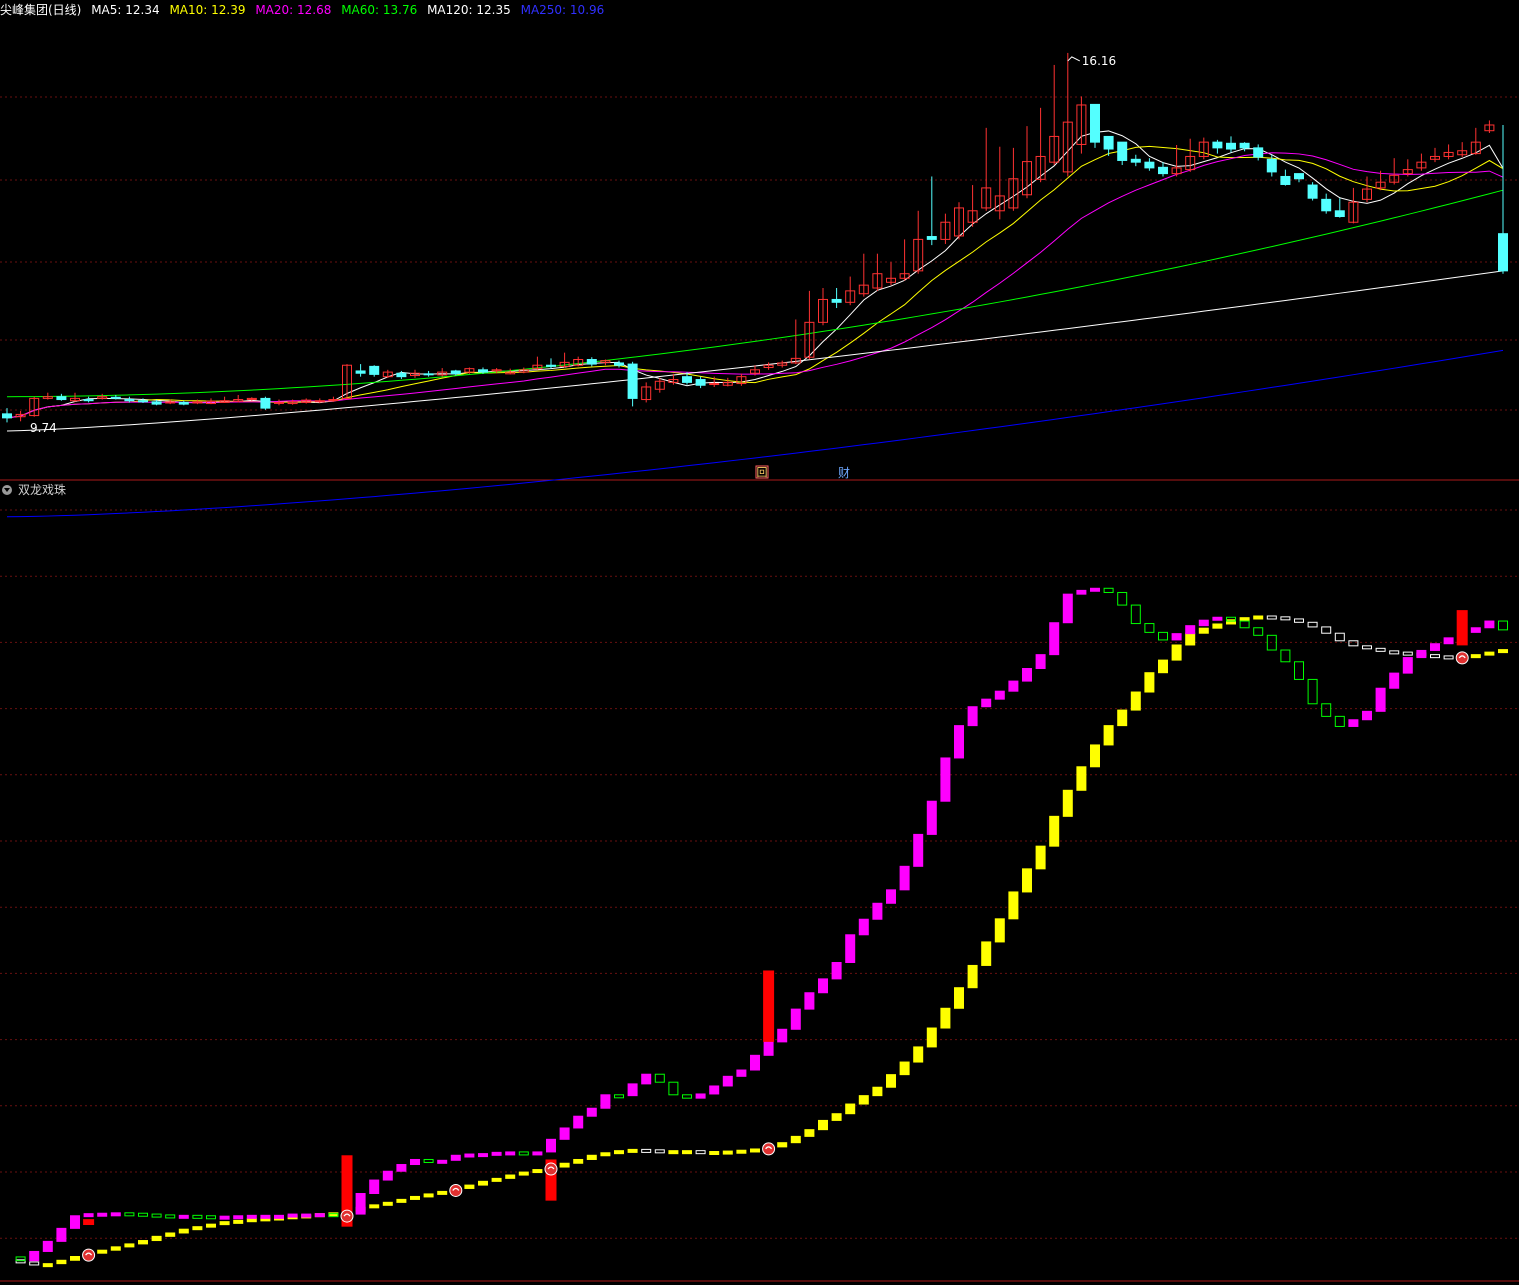 Image resolution: width=1519 pixels, height=1285 pixels. What do you see at coordinates (551, 1169) in the screenshot?
I see `pearl-icon` at bounding box center [551, 1169].